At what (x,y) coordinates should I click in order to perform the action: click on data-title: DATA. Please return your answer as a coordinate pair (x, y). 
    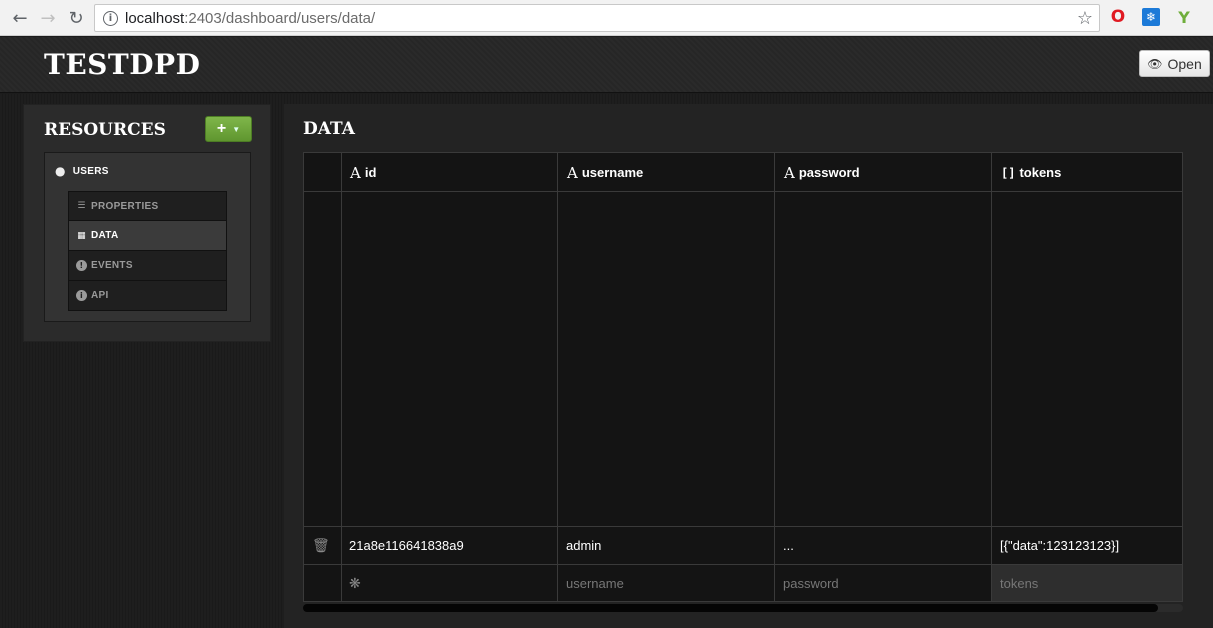
    Looking at the image, I should click on (329, 129).